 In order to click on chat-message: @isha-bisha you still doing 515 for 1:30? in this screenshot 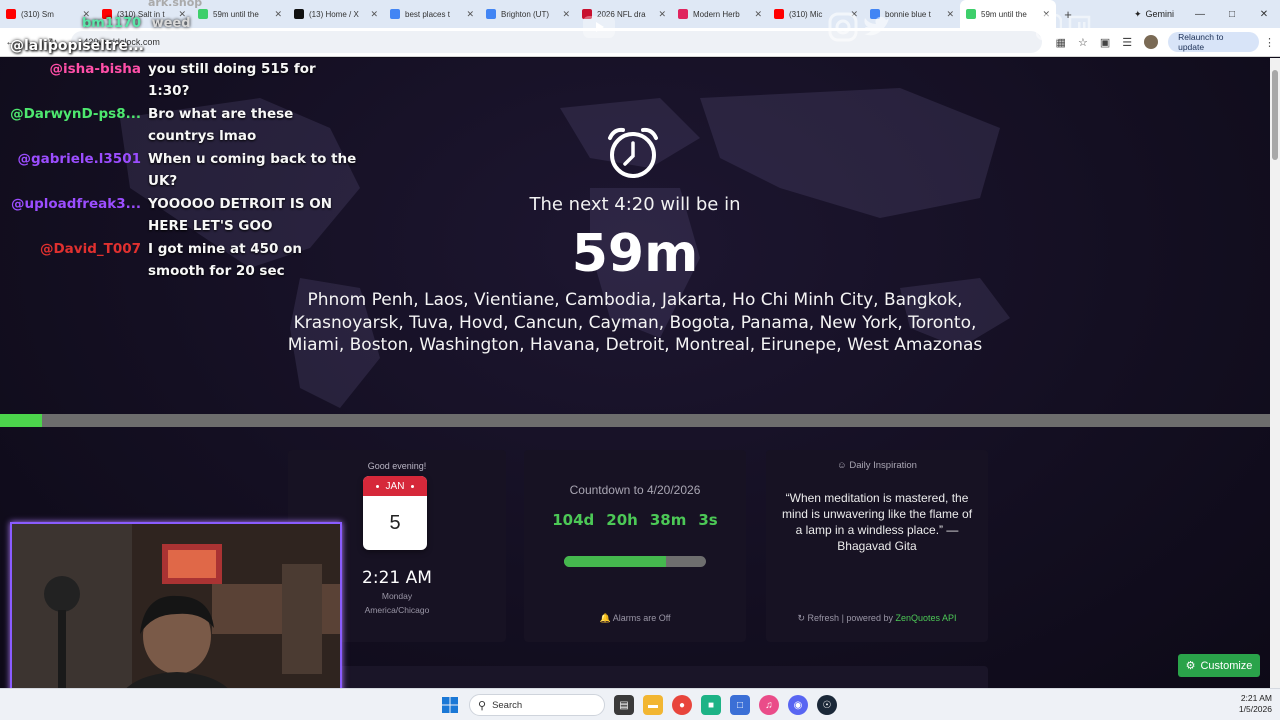, I will do `click(182, 80)`.